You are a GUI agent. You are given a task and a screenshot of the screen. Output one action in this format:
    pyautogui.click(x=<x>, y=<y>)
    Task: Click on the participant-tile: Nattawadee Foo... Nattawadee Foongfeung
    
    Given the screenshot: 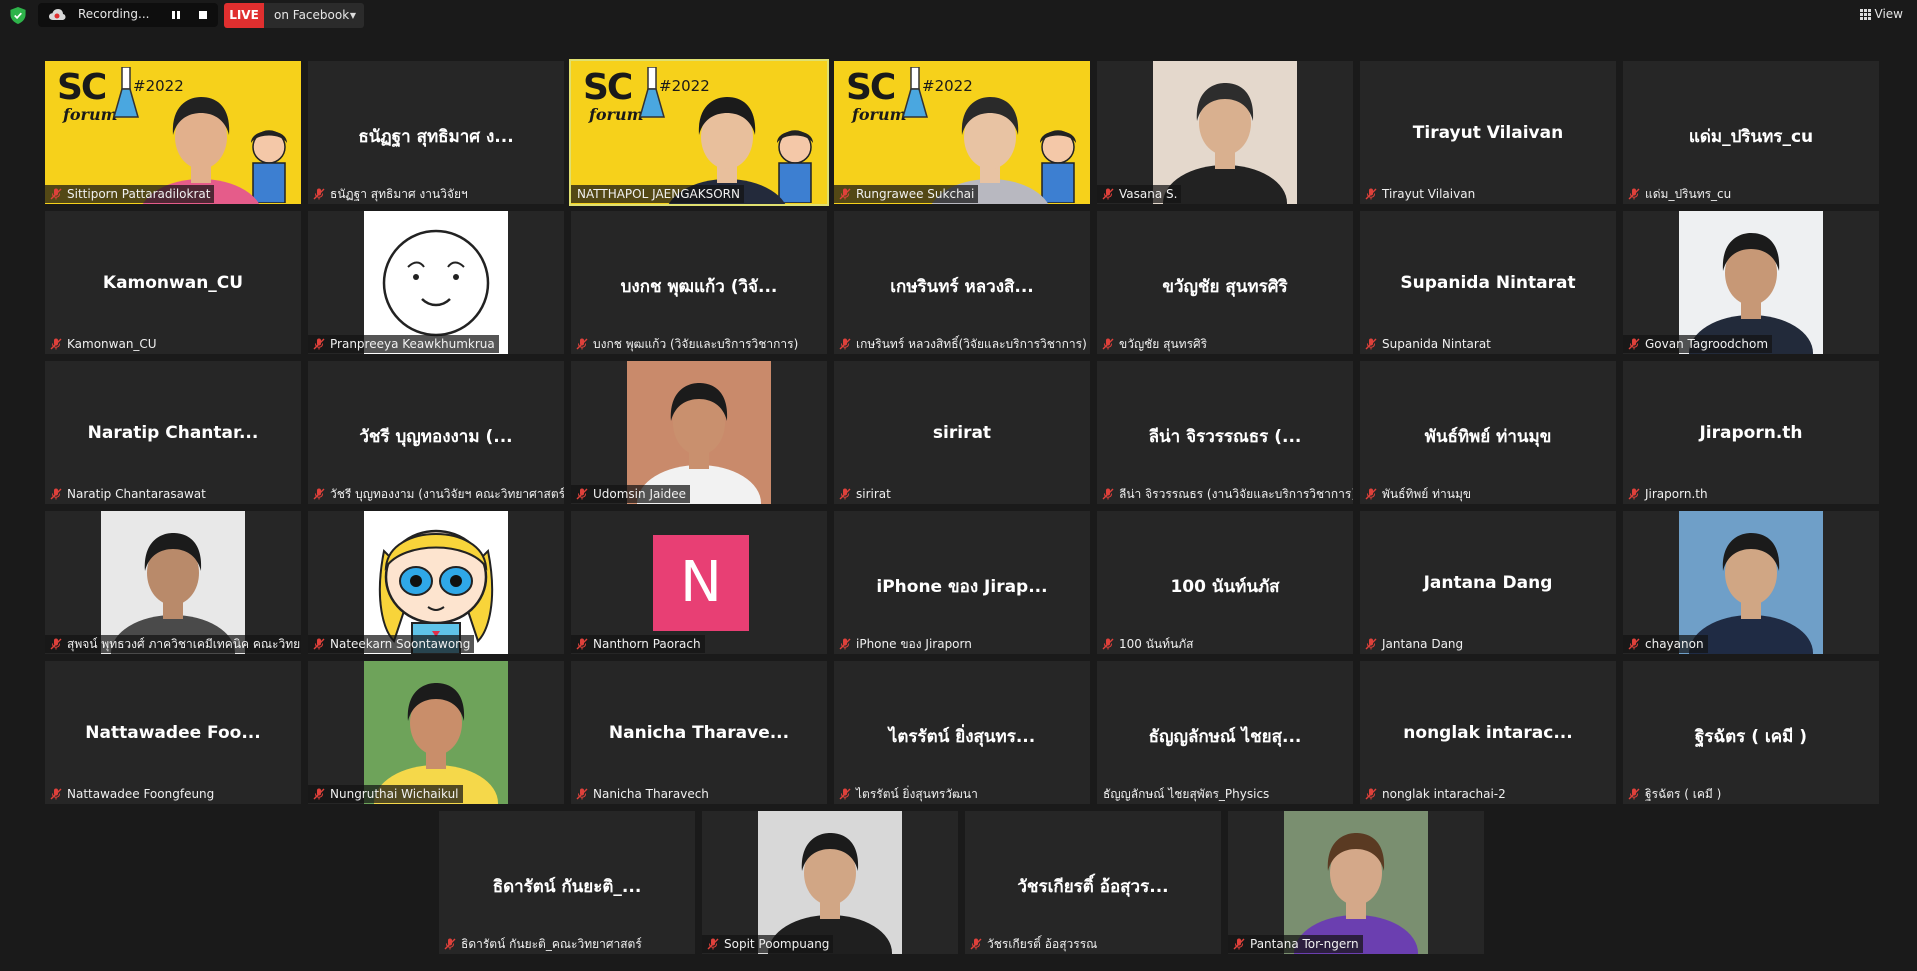 What is the action you would take?
    pyautogui.click(x=173, y=732)
    